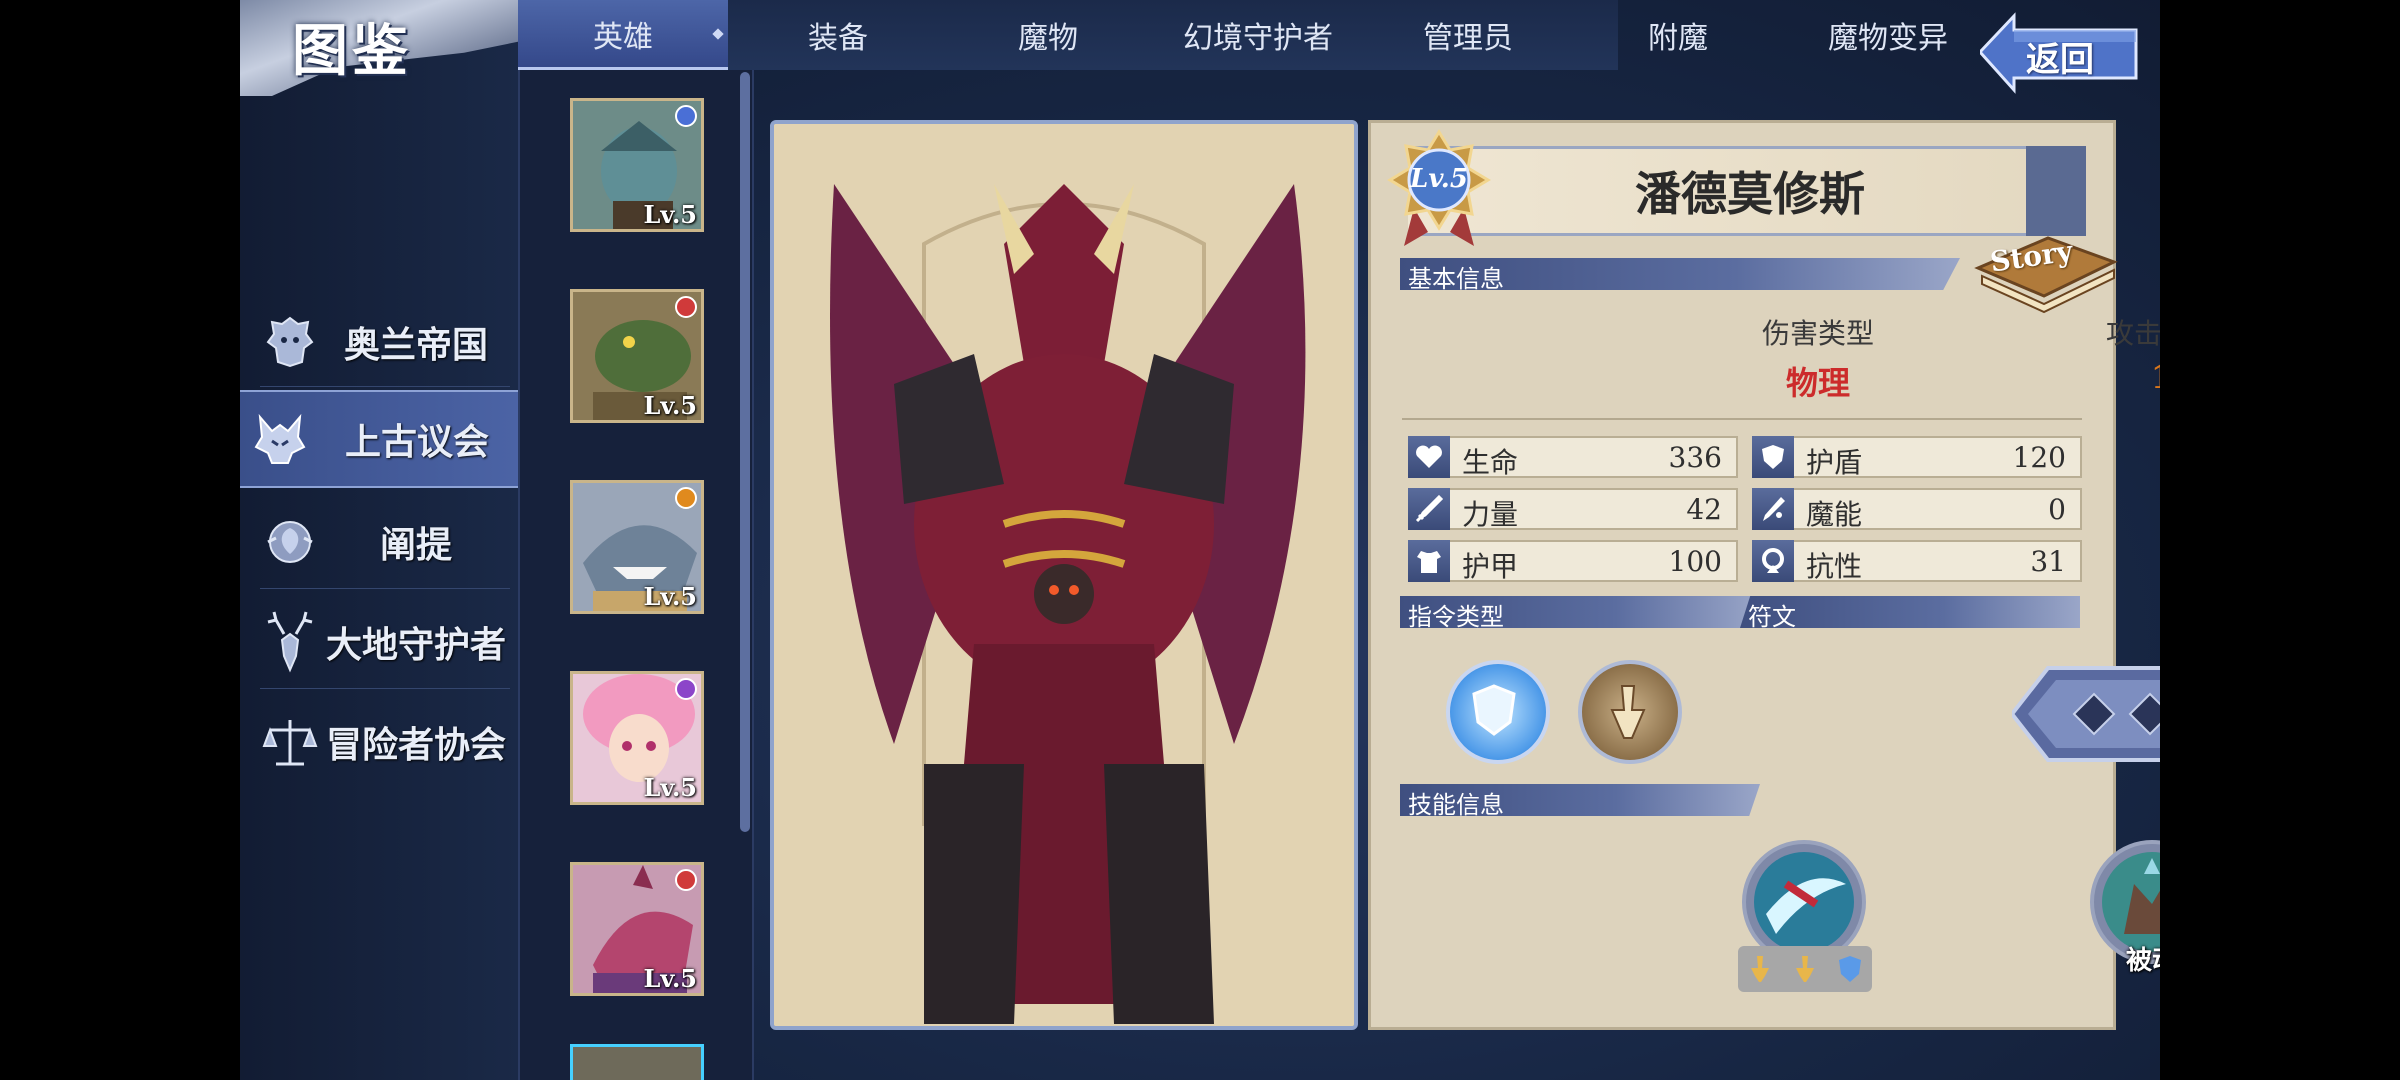 This screenshot has width=2400, height=1080. I want to click on faction-chanti: 阐提, so click(382, 542).